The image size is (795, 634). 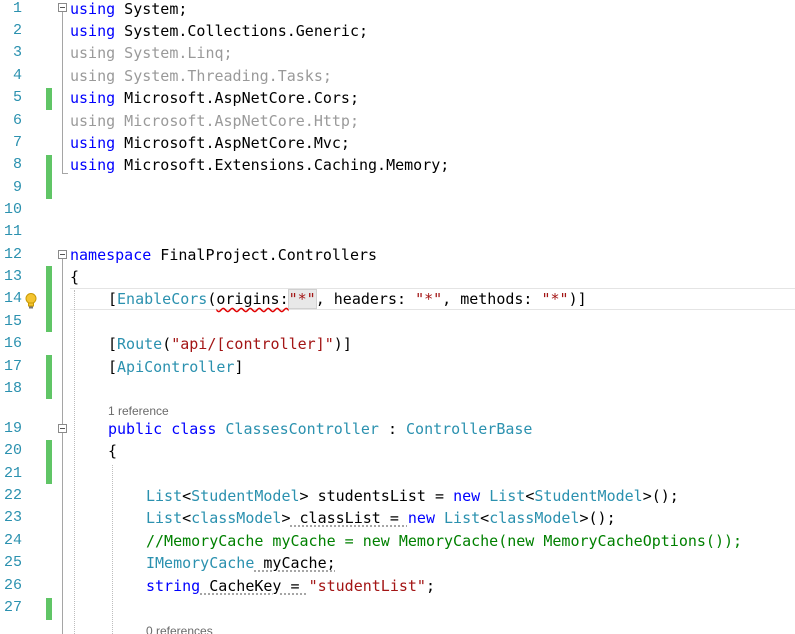 What do you see at coordinates (555, 299) in the screenshot?
I see `string-literal: "*"` at bounding box center [555, 299].